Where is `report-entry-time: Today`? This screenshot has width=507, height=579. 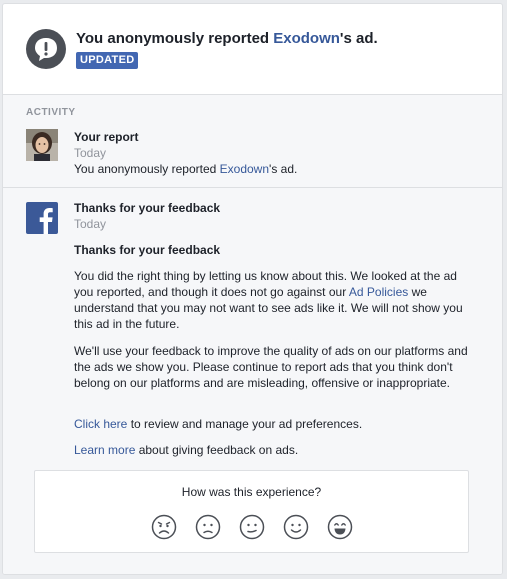 report-entry-time: Today is located at coordinates (90, 153).